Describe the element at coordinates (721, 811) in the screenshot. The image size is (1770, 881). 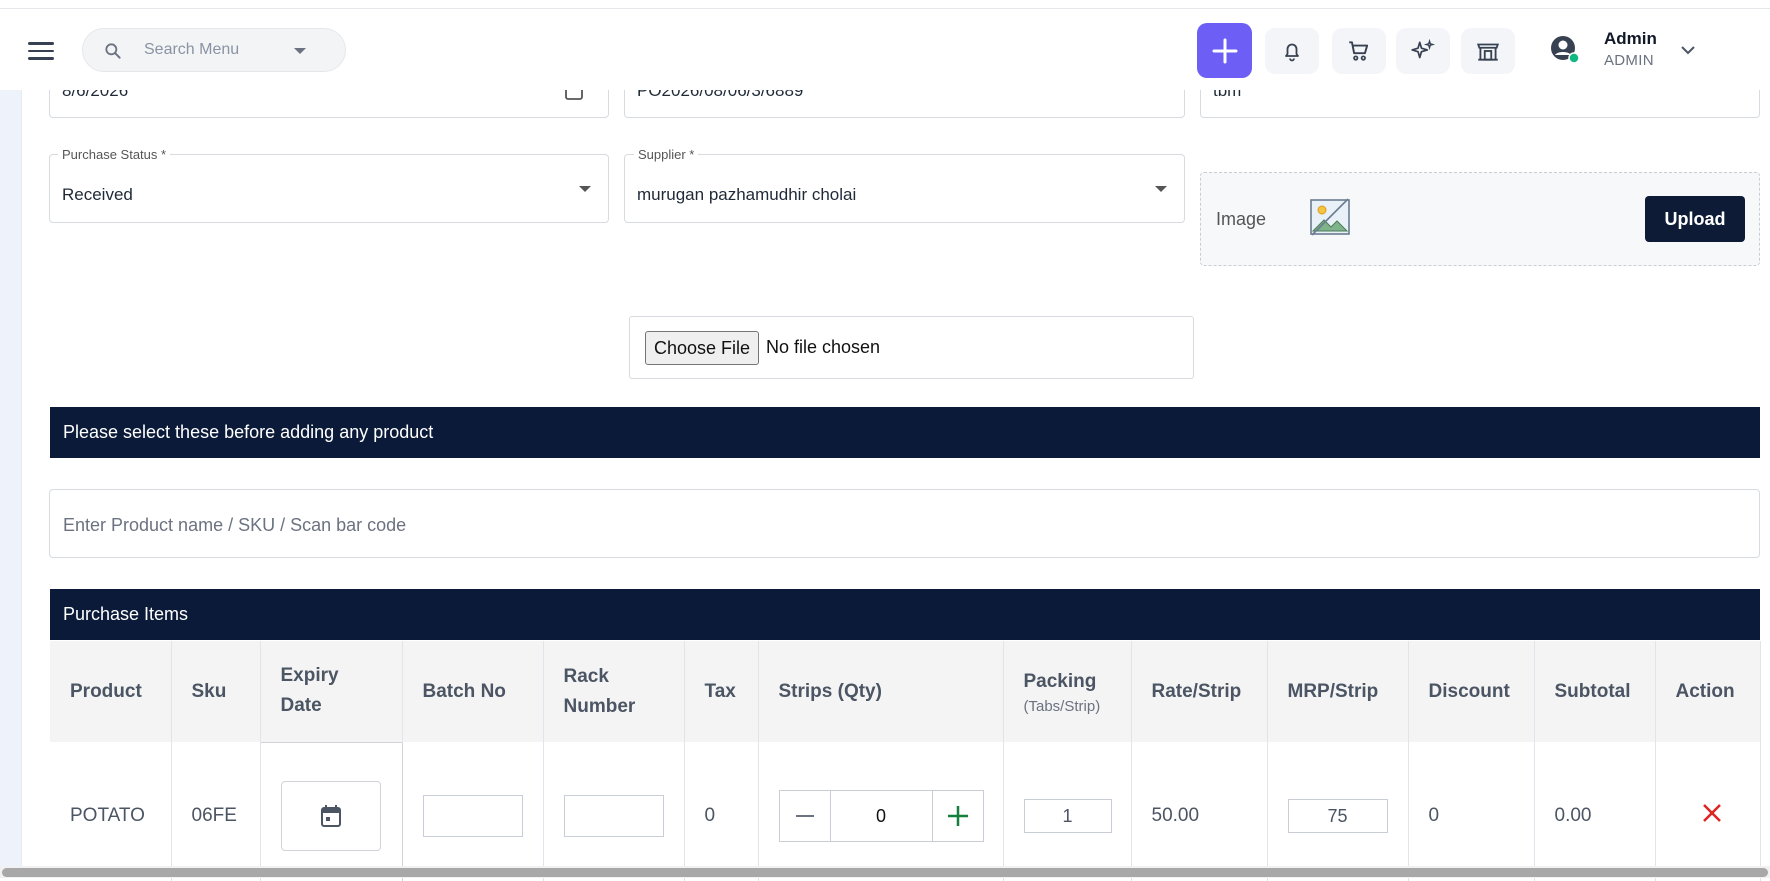
I see `cell-tax: 0` at that location.